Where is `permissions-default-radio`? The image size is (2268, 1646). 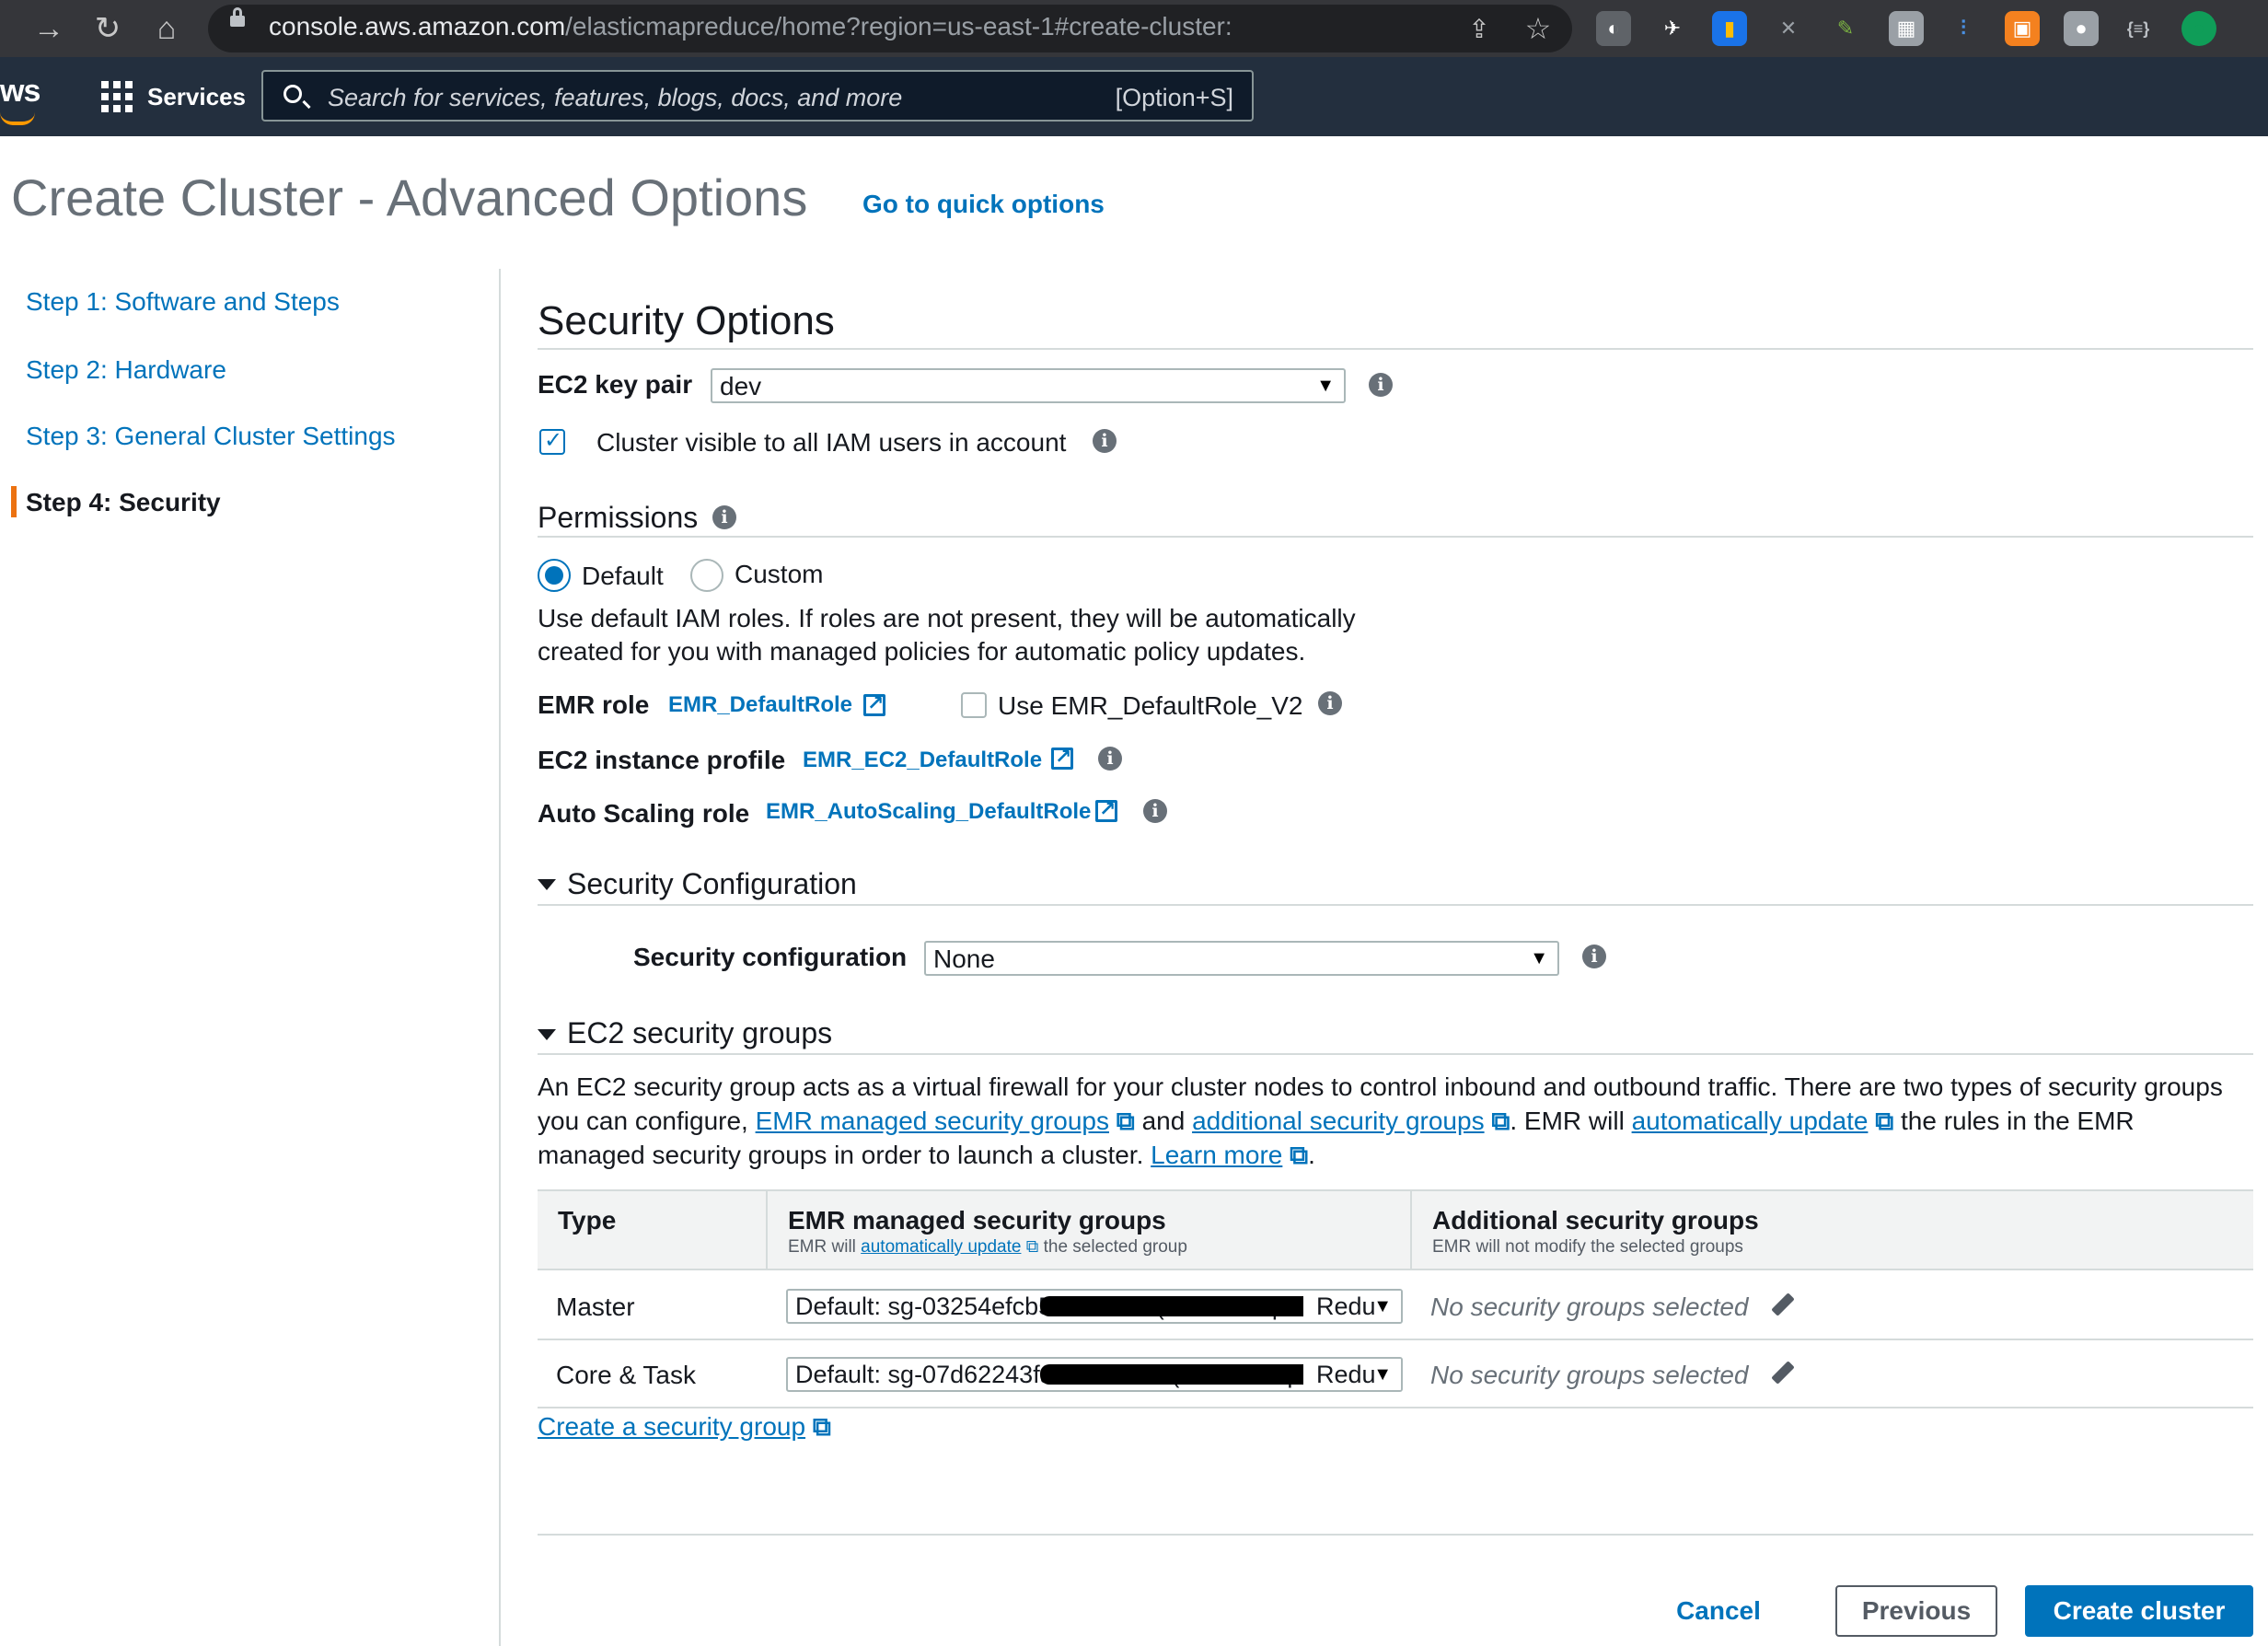 permissions-default-radio is located at coordinates (554, 575).